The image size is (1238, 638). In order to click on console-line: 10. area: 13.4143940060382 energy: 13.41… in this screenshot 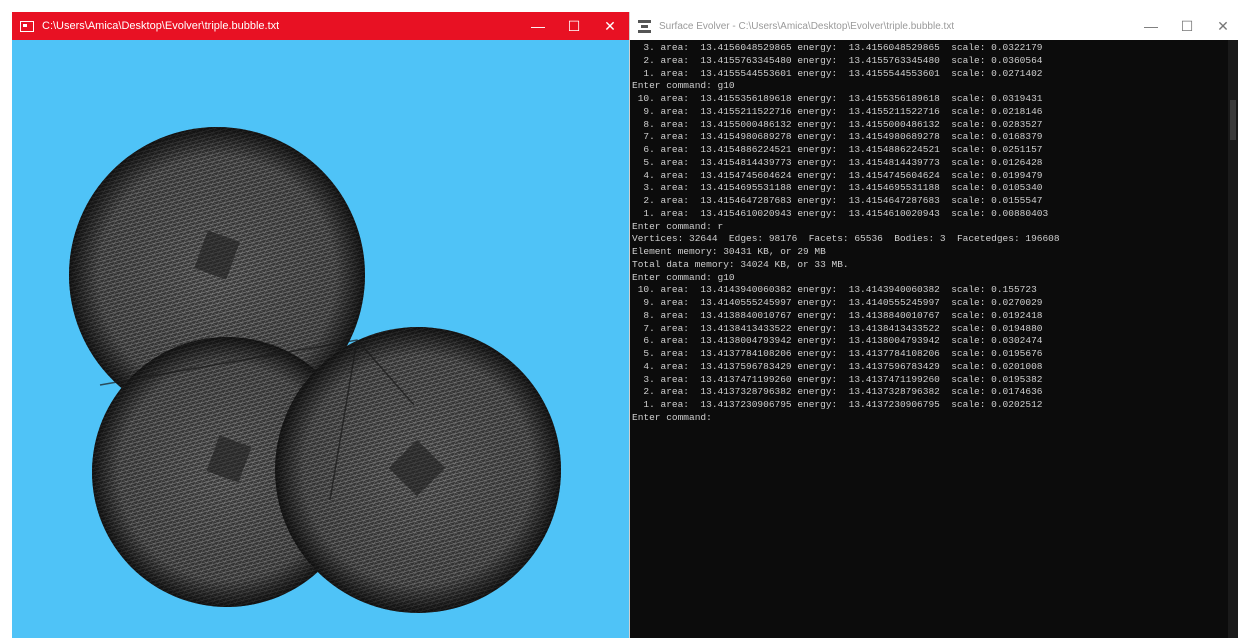, I will do `click(834, 290)`.